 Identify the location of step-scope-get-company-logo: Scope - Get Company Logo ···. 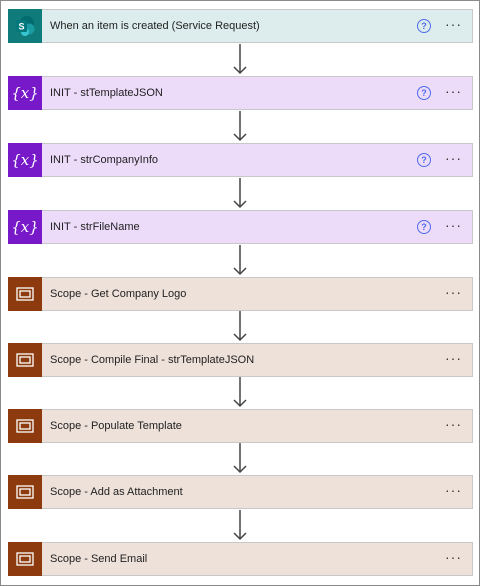
(240, 293).